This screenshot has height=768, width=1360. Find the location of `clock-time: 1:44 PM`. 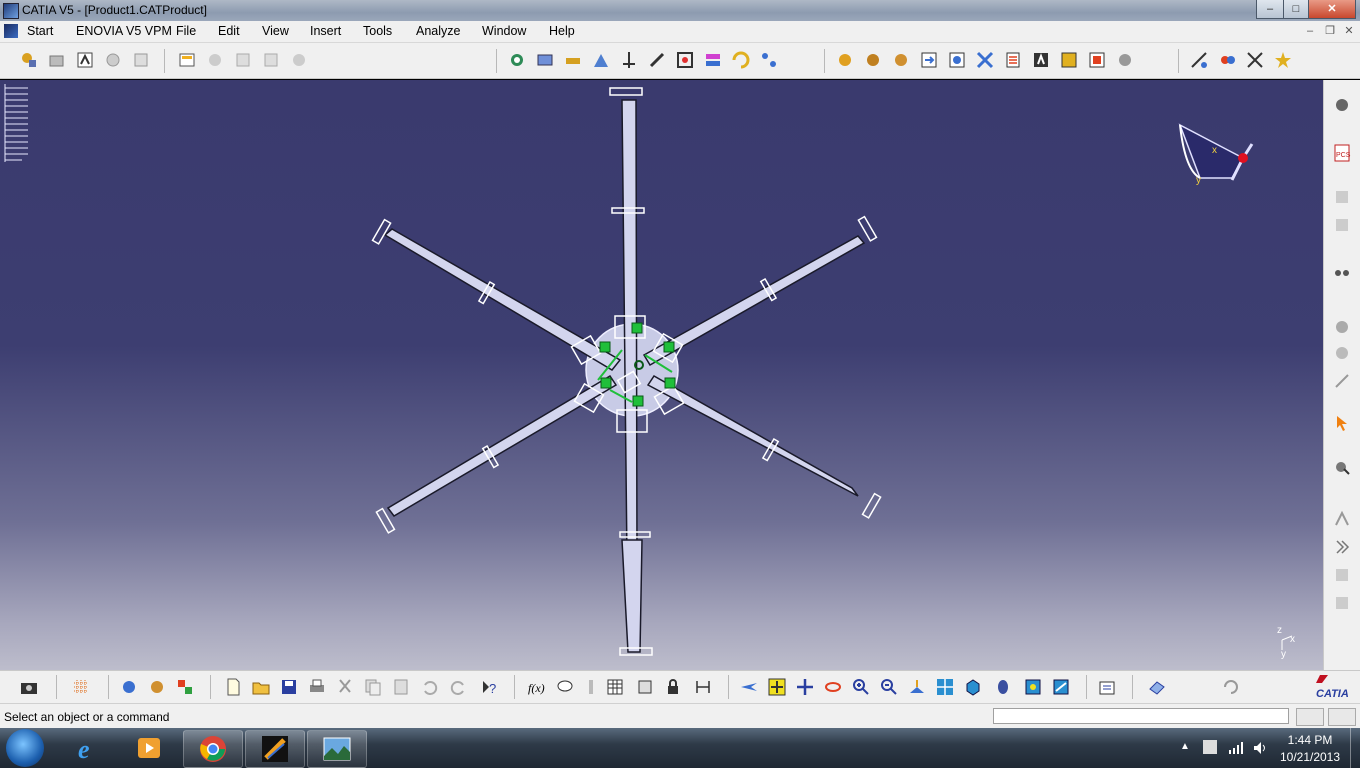

clock-time: 1:44 PM is located at coordinates (1310, 740).